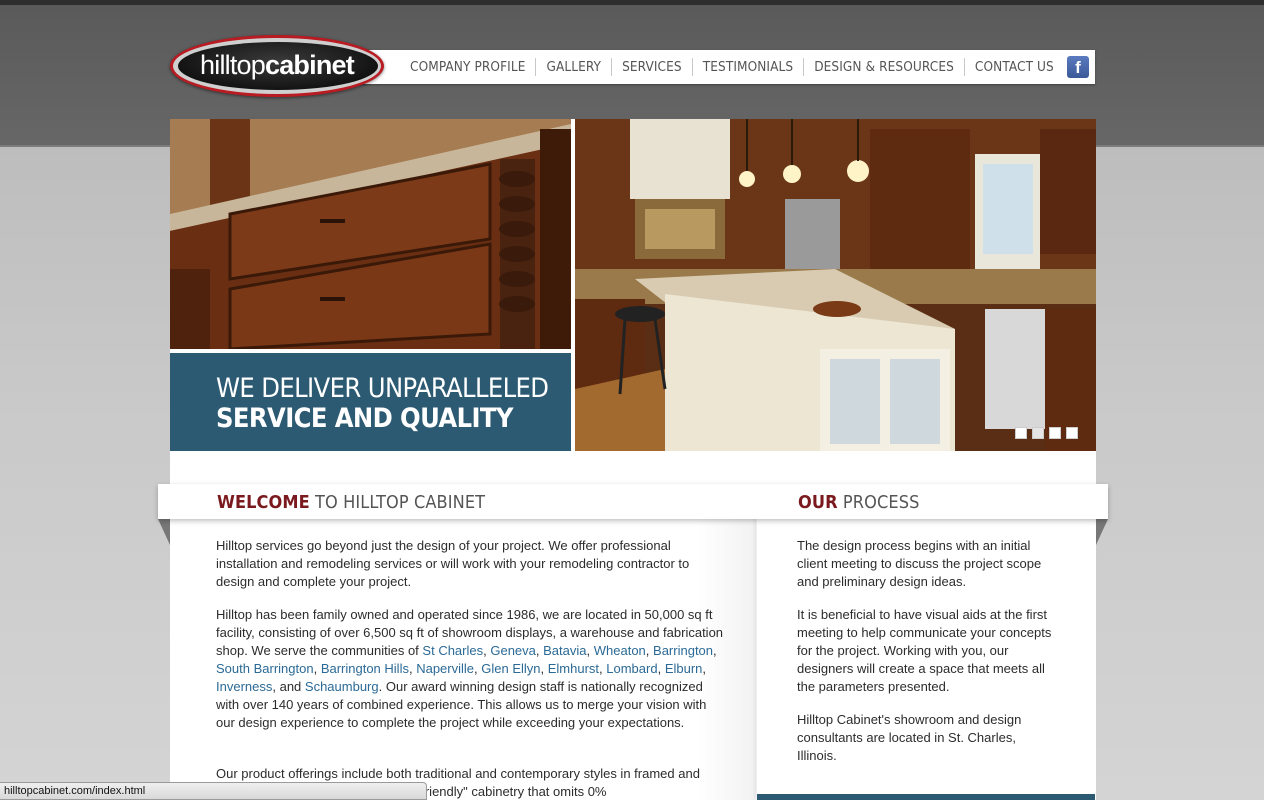 This screenshot has width=1264, height=800. What do you see at coordinates (244, 686) in the screenshot?
I see `link-inverness: Inverness` at bounding box center [244, 686].